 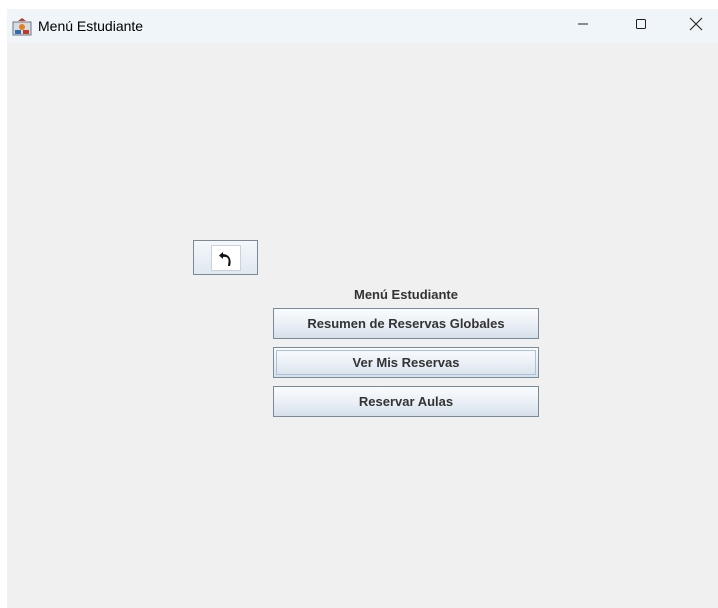 I want to click on button-label: Ver Mis Reservas, so click(x=406, y=362).